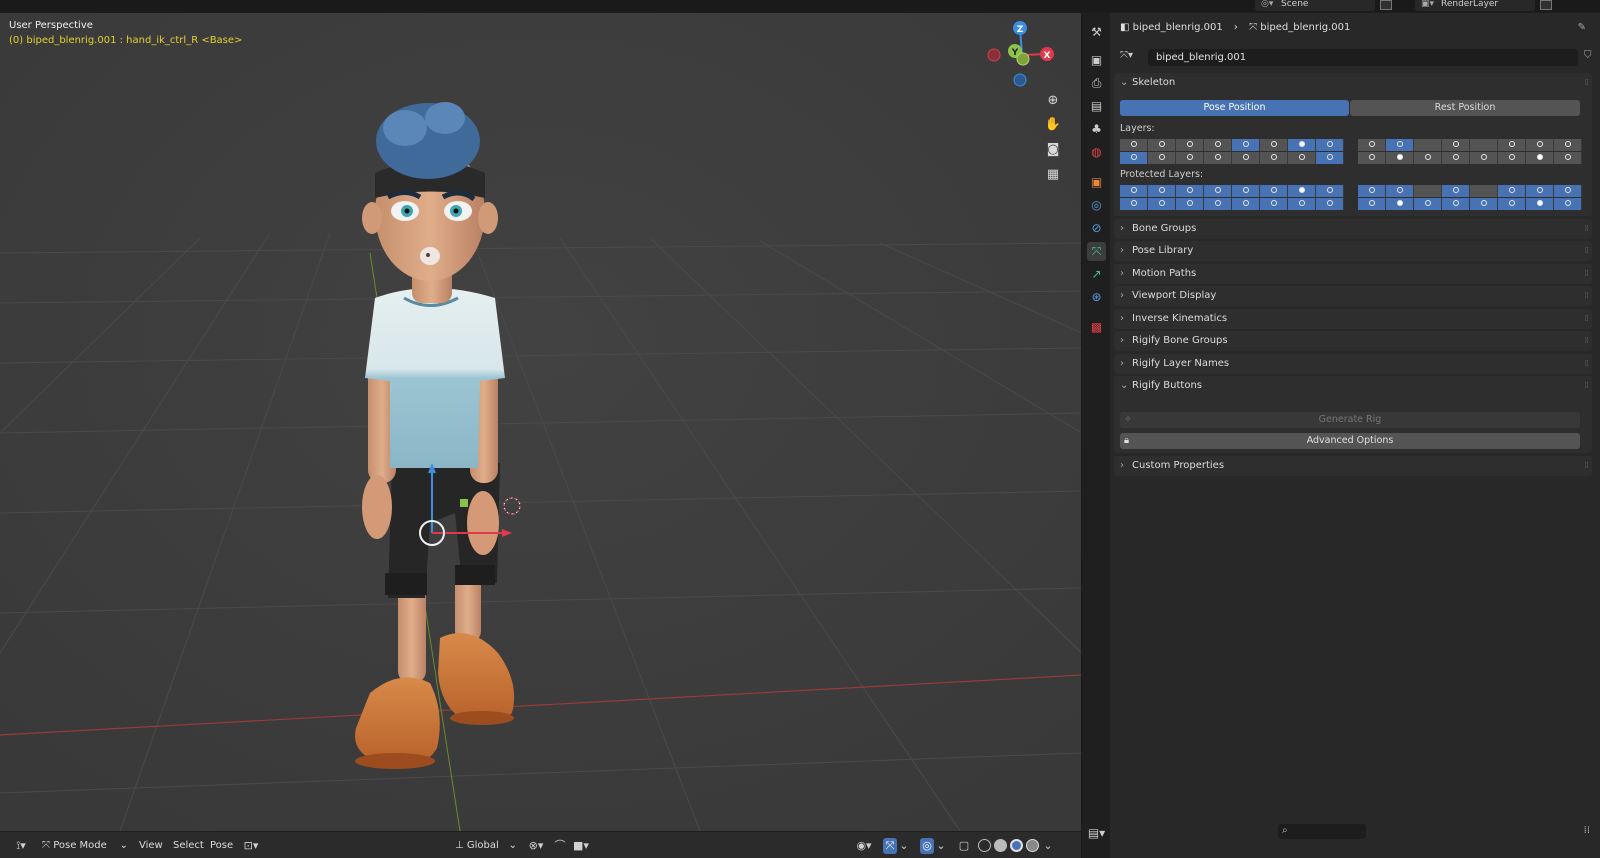 Image resolution: width=1600 pixels, height=858 pixels. What do you see at coordinates (1096, 60) in the screenshot?
I see `render-tab-icon: ▣` at bounding box center [1096, 60].